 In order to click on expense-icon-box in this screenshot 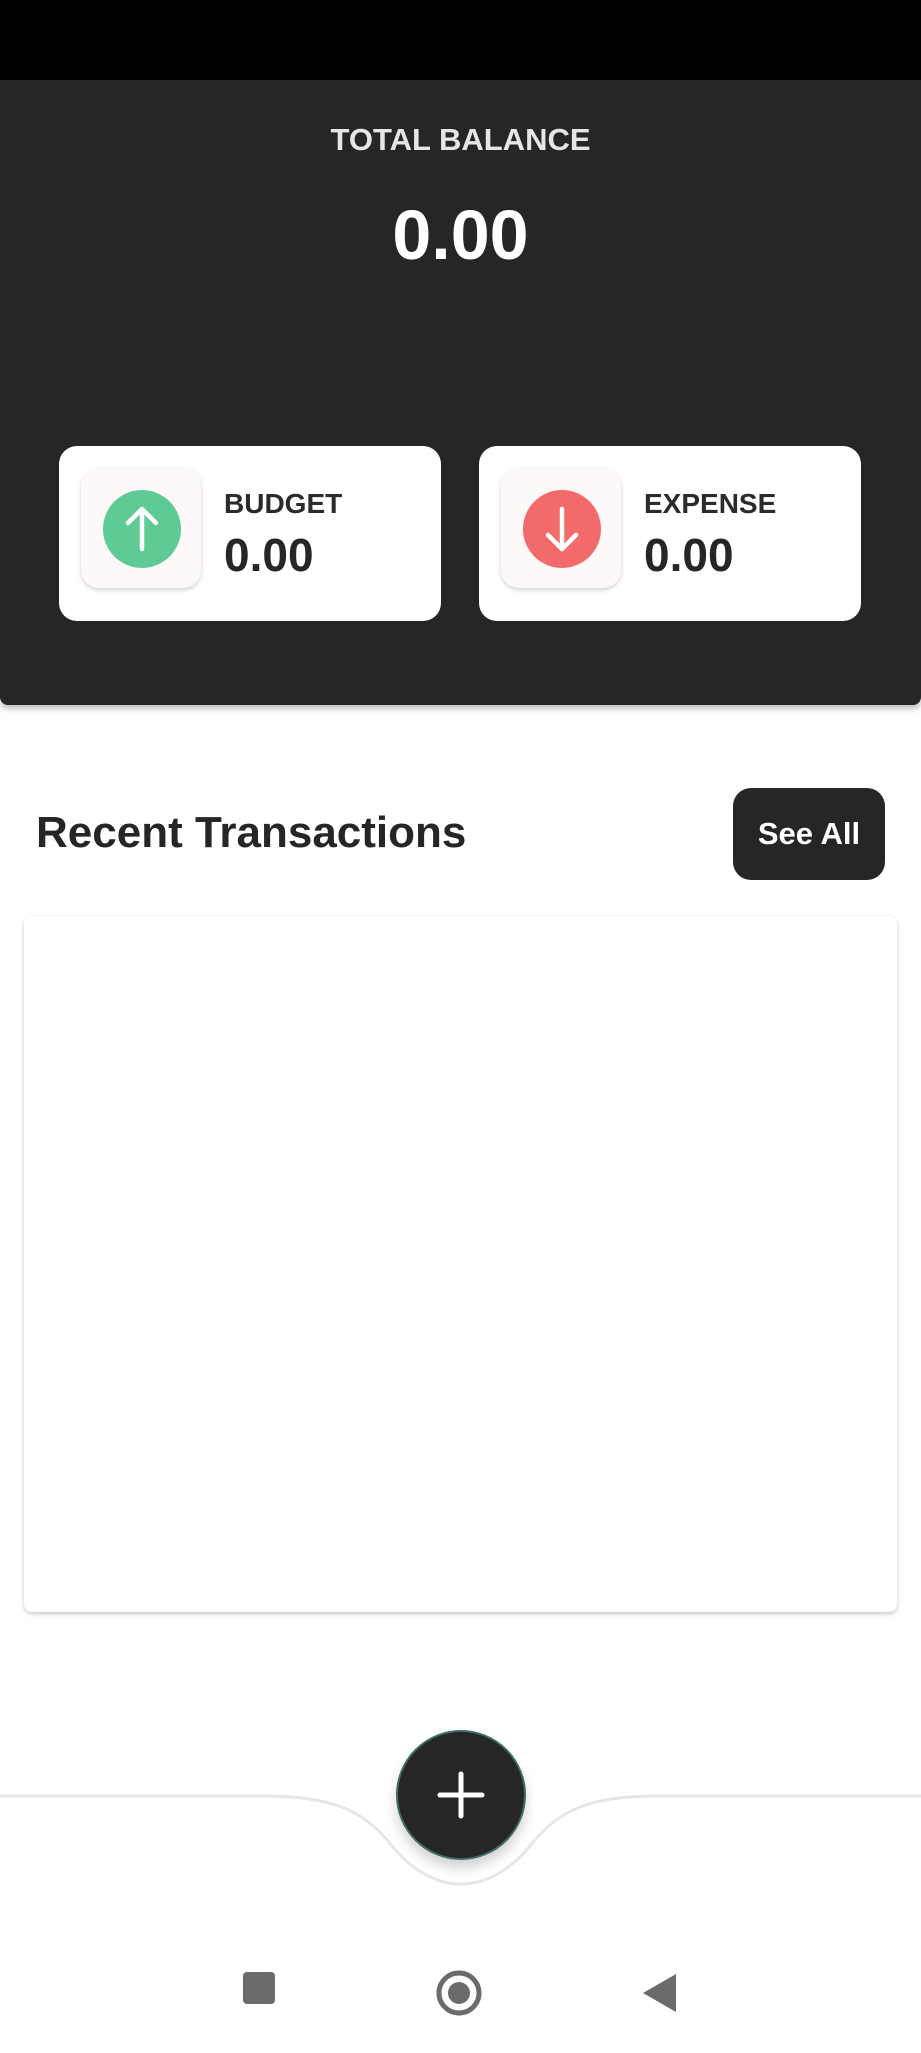, I will do `click(561, 528)`.